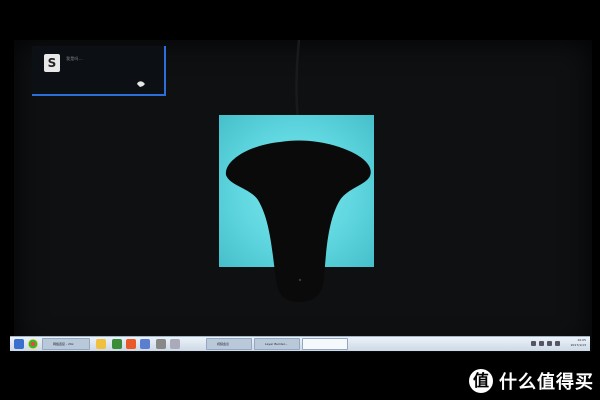  I want to click on system-tray: 10:05 2017/1/13, so click(546, 344).